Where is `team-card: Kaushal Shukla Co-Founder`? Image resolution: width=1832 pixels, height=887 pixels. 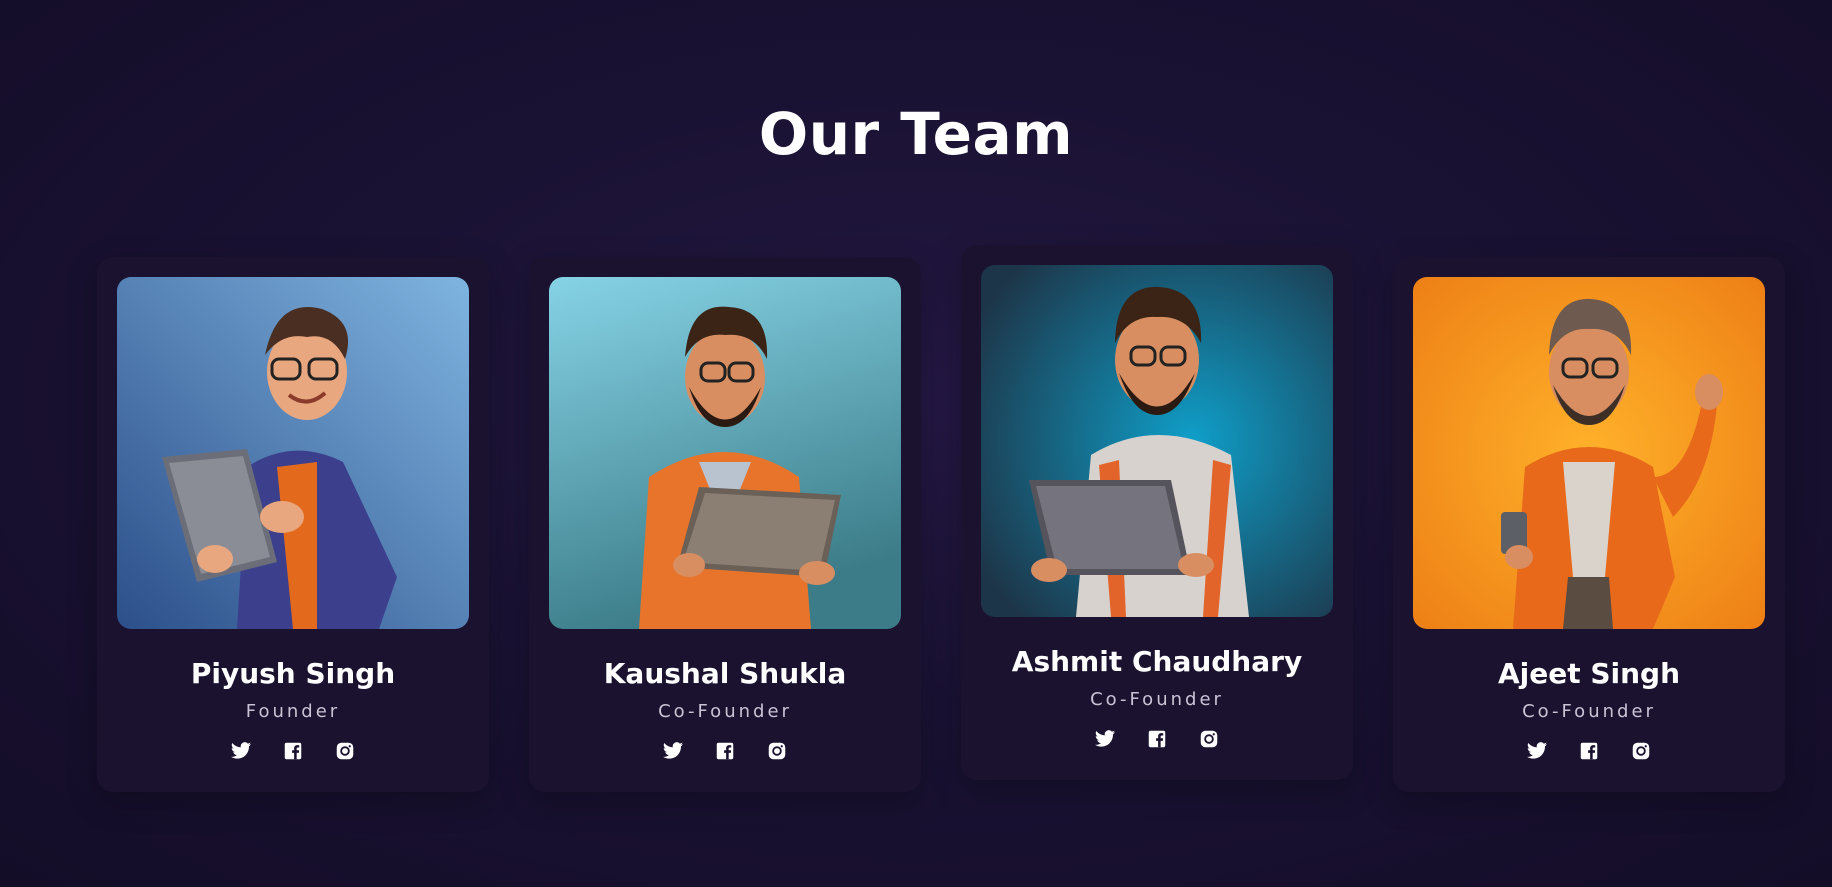 team-card: Kaushal Shukla Co-Founder is located at coordinates (725, 524).